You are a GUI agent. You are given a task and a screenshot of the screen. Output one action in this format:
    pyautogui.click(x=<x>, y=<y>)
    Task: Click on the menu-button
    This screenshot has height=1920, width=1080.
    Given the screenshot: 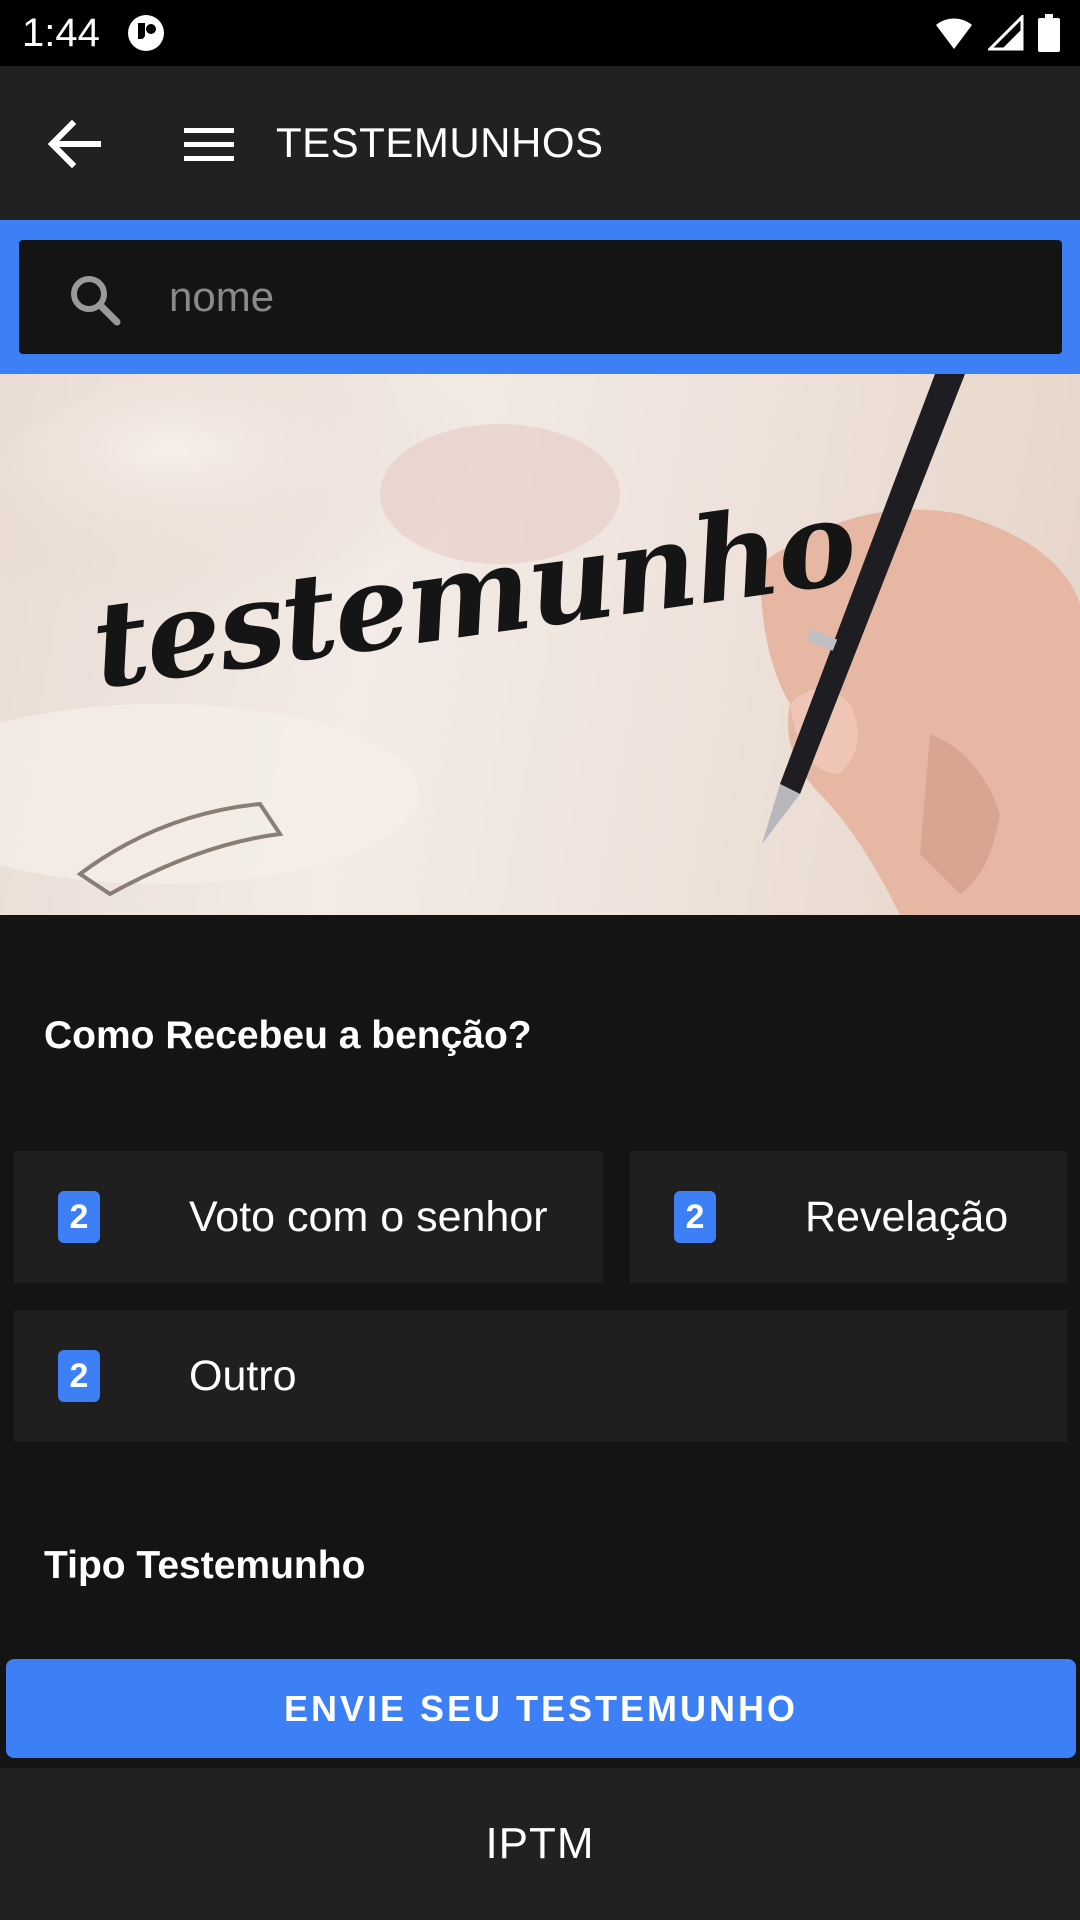 What is the action you would take?
    pyautogui.click(x=209, y=145)
    